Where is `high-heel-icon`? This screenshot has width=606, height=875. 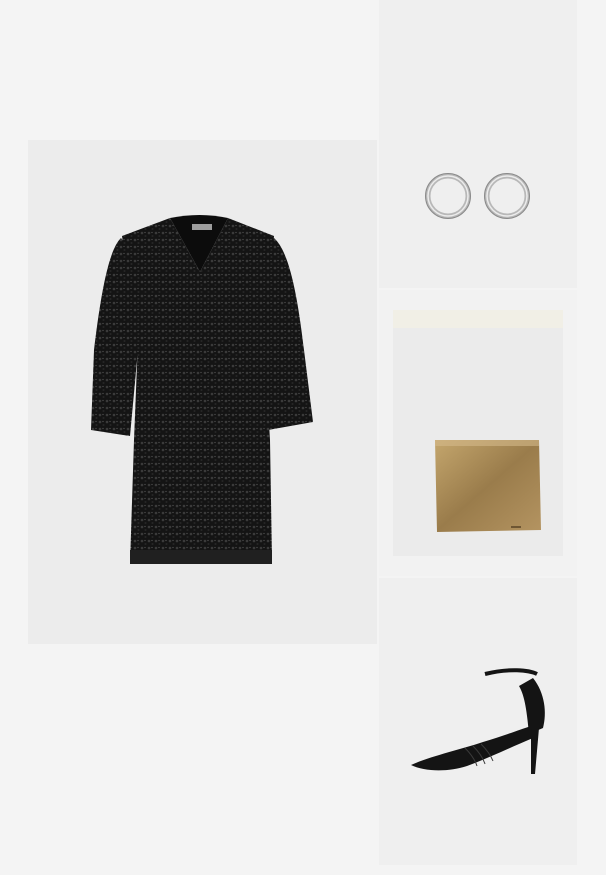 high-heel-icon is located at coordinates (478, 721).